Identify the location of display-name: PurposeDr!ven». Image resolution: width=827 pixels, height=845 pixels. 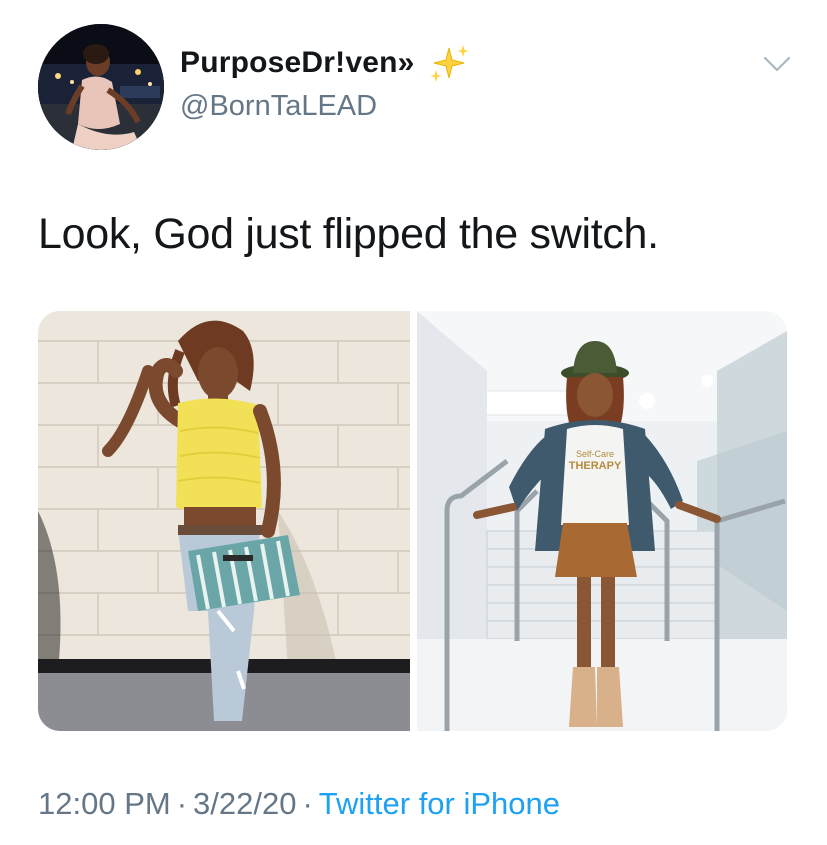
(325, 64).